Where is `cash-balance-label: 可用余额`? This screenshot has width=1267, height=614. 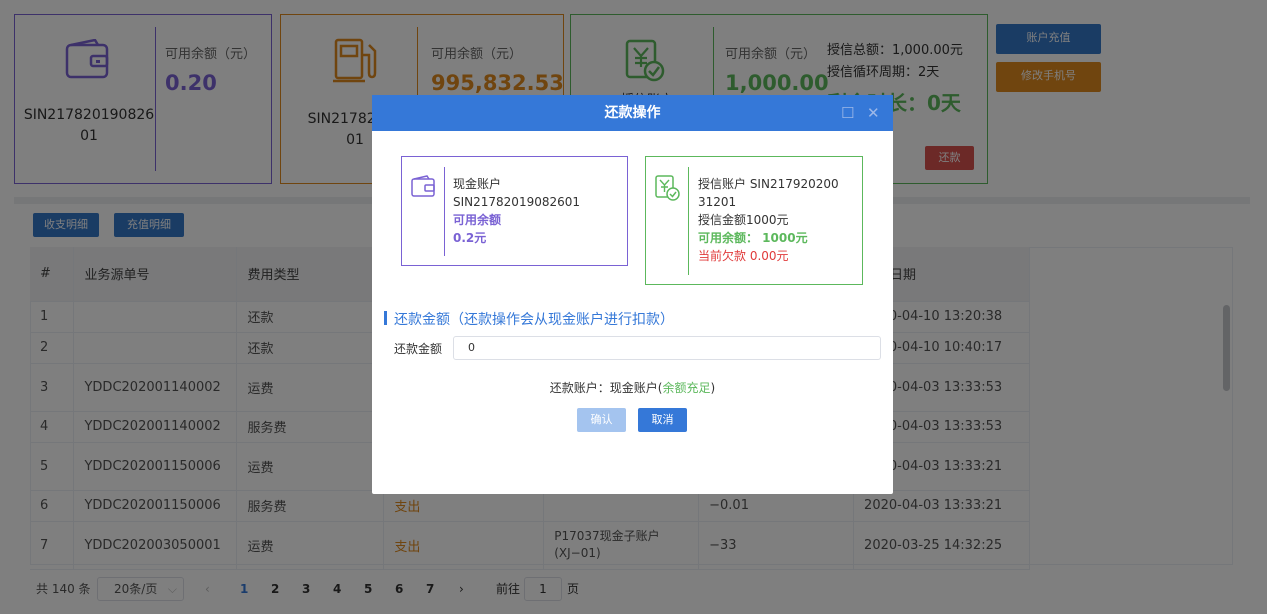
cash-balance-label: 可用余额 is located at coordinates (477, 220).